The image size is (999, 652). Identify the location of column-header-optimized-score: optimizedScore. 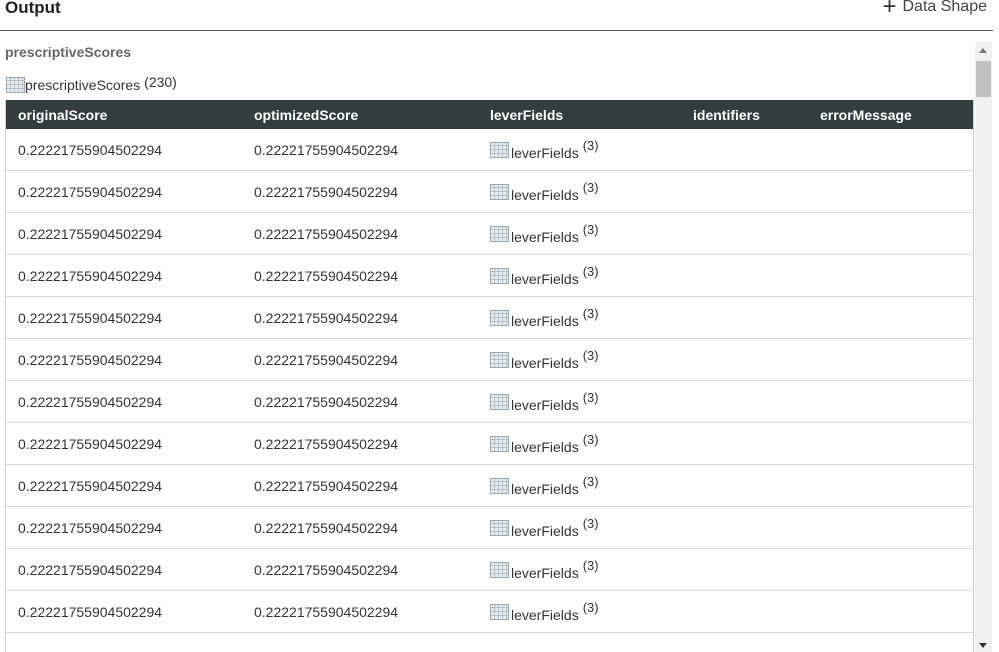
(360, 114).